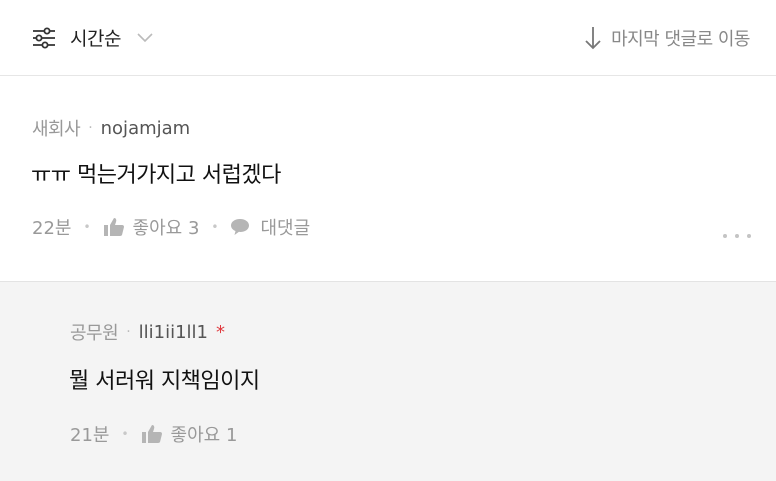  Describe the element at coordinates (166, 228) in the screenshot. I see `like-label: 좋아요 3` at that location.